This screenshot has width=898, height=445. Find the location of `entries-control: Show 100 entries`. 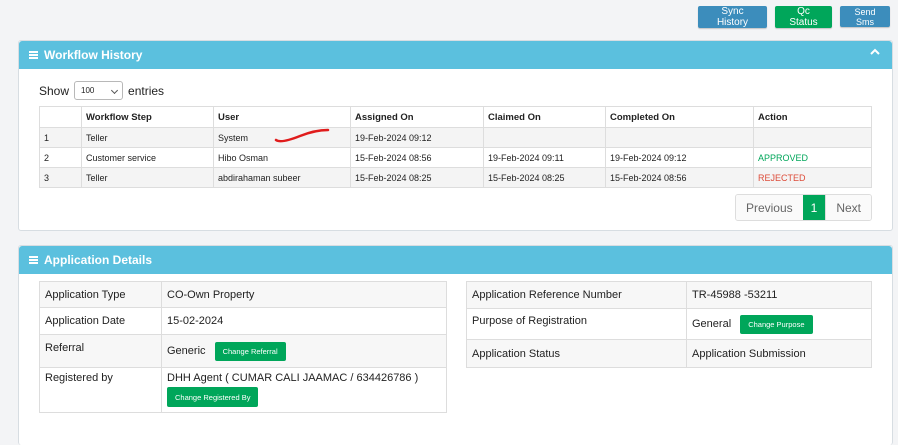

entries-control: Show 100 entries is located at coordinates (101, 90).